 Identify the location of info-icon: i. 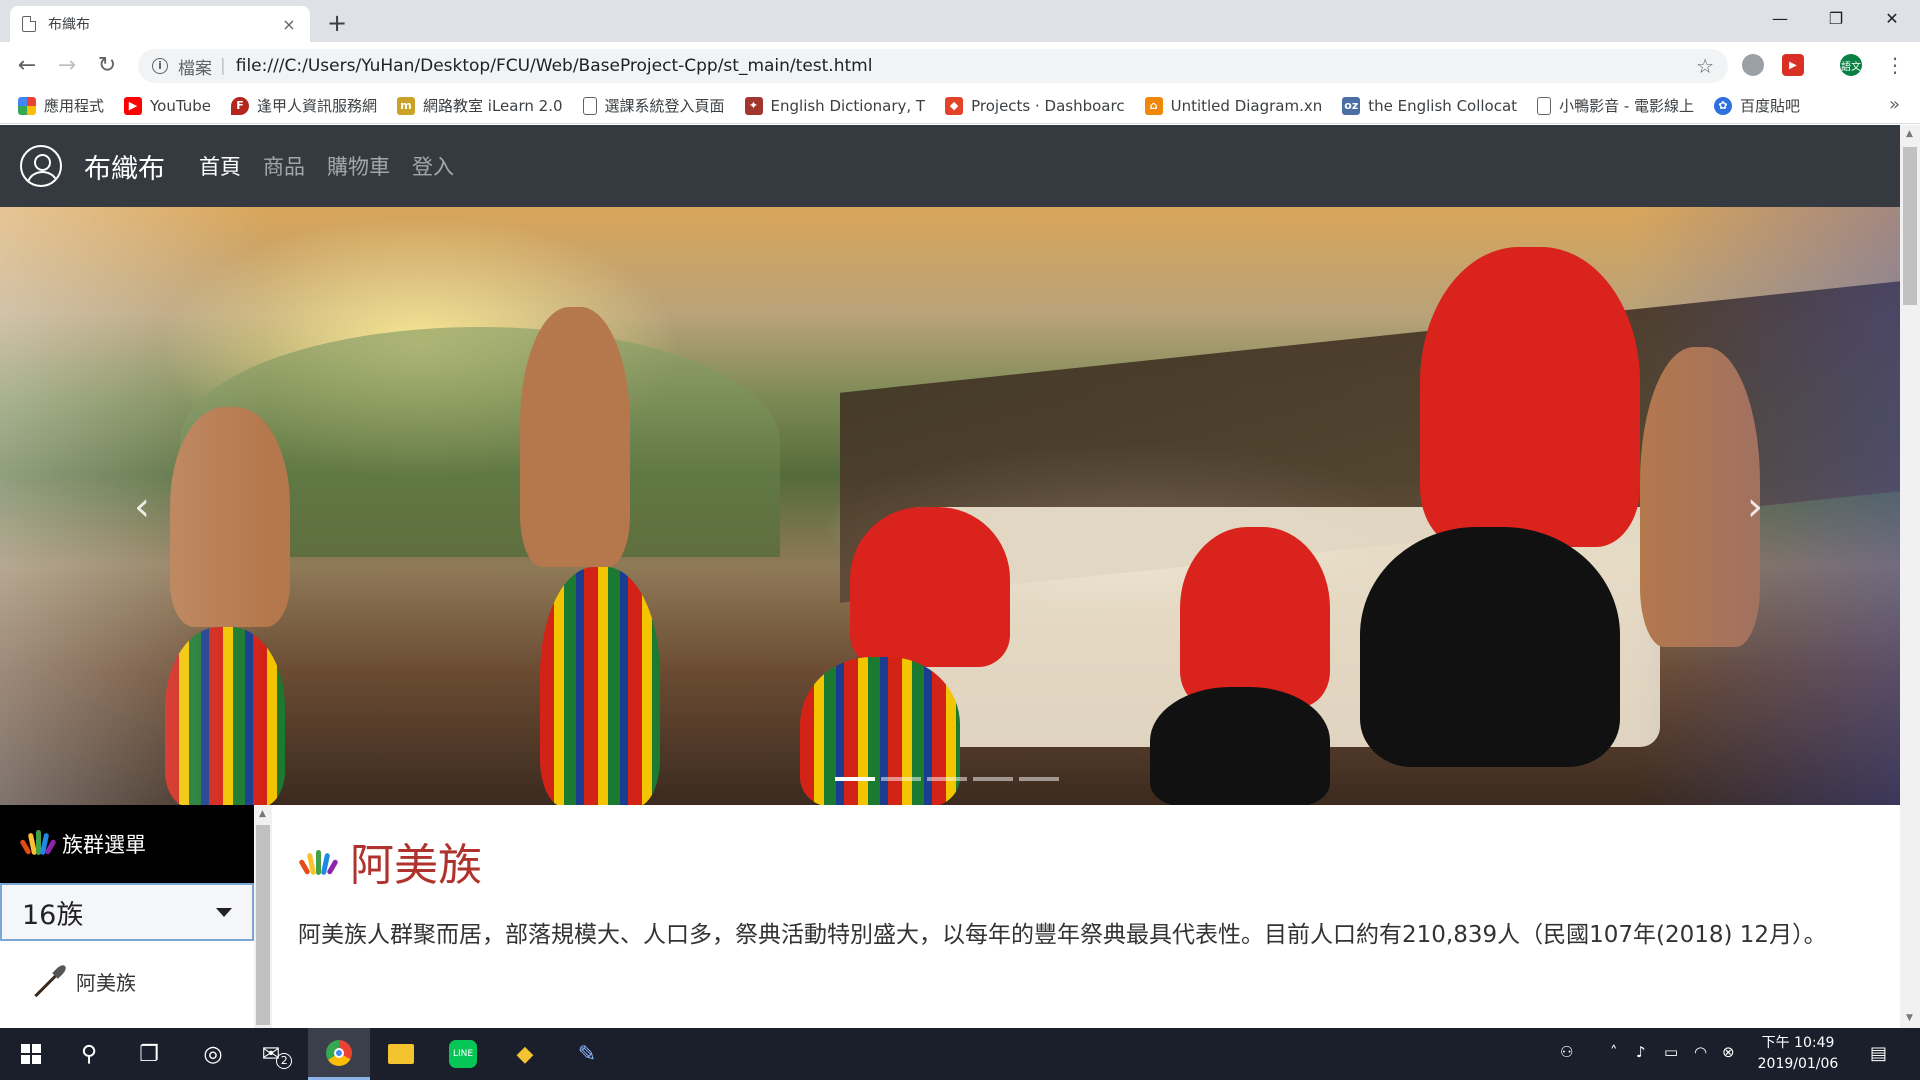
(160, 66).